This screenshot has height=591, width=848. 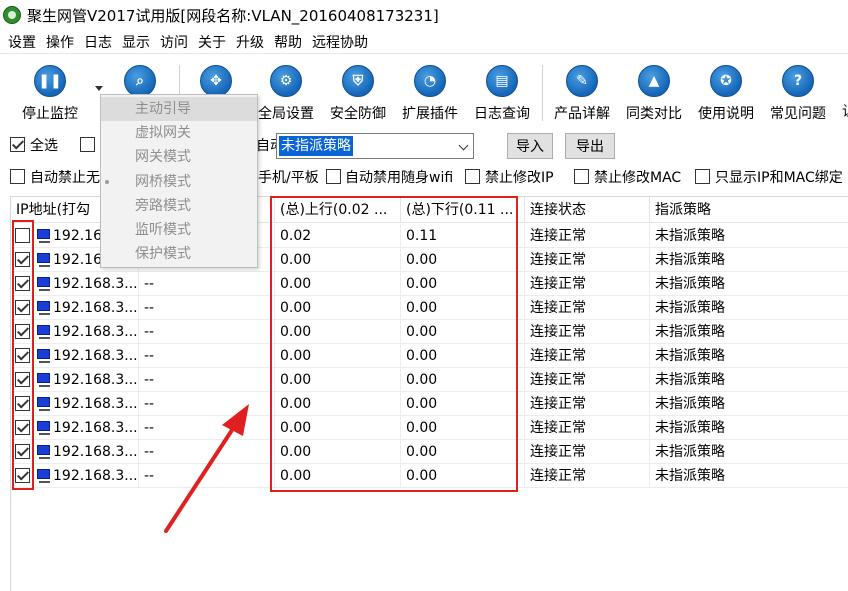 What do you see at coordinates (333, 176) in the screenshot?
I see `auto-ban-wifi-checkbox` at bounding box center [333, 176].